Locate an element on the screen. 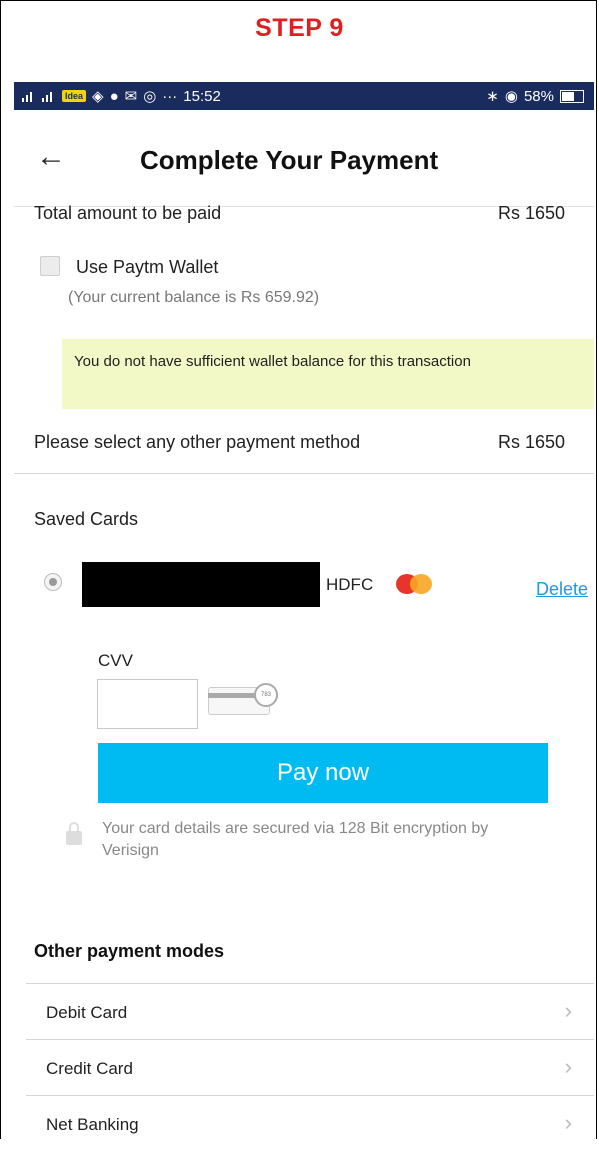 This screenshot has width=599, height=1152. wifi-icon: ◈ is located at coordinates (98, 96).